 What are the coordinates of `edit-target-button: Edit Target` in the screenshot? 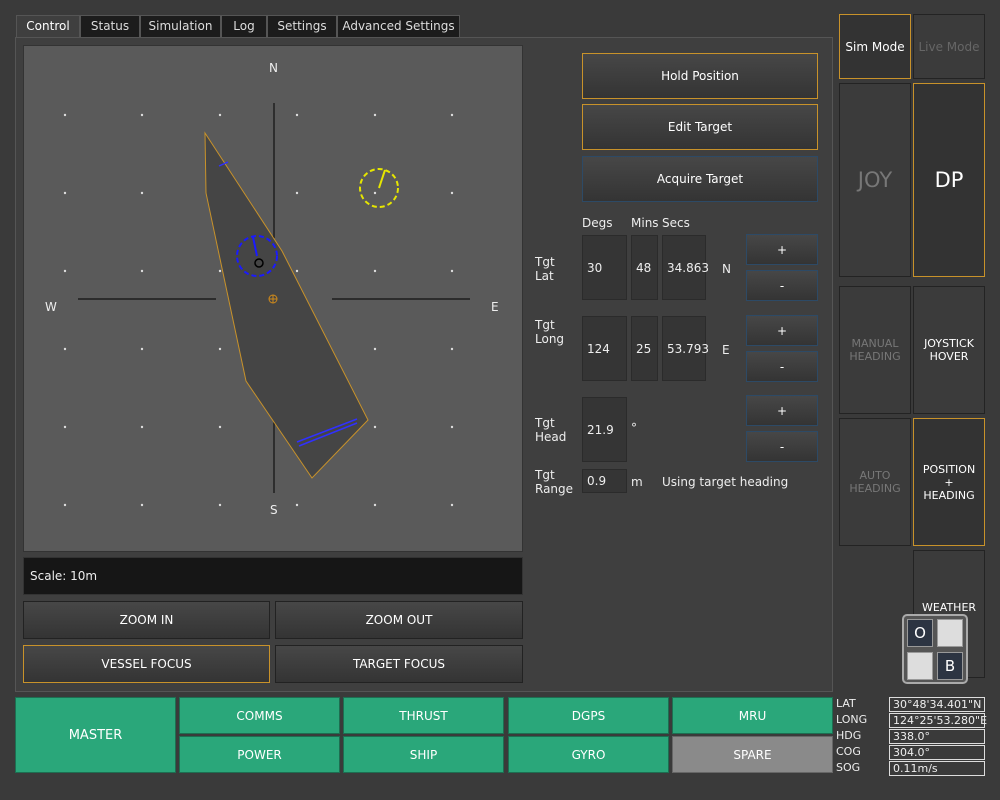 It's located at (700, 127).